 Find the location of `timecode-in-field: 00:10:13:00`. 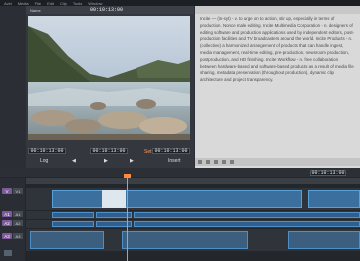

timecode-in-field: 00:10:13:00 is located at coordinates (47, 151).